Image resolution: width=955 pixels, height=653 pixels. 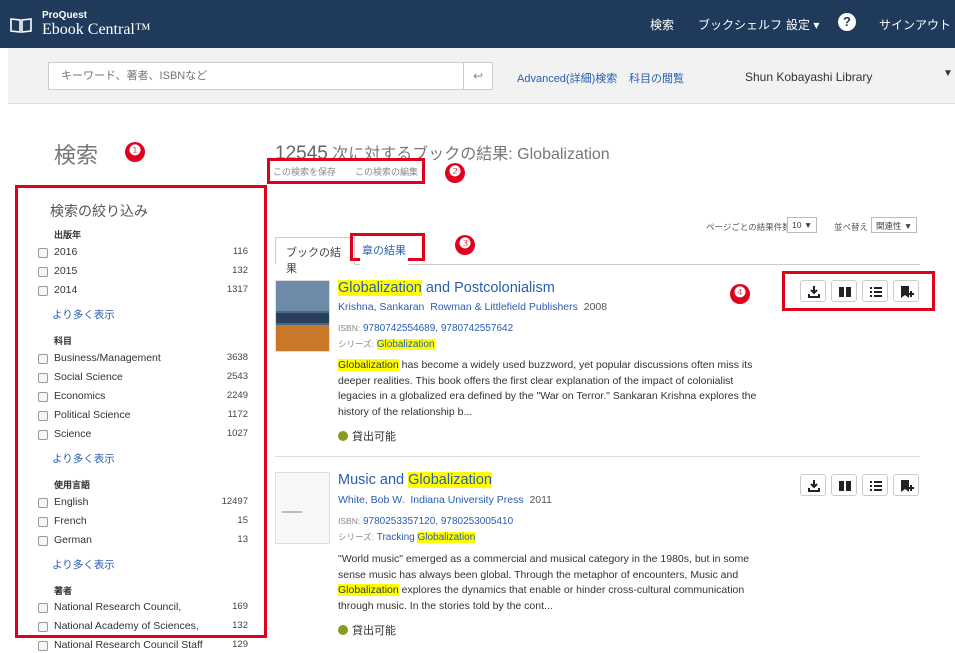 What do you see at coordinates (656, 78) in the screenshot?
I see `browse-subjects-link: 科目の閲覧` at bounding box center [656, 78].